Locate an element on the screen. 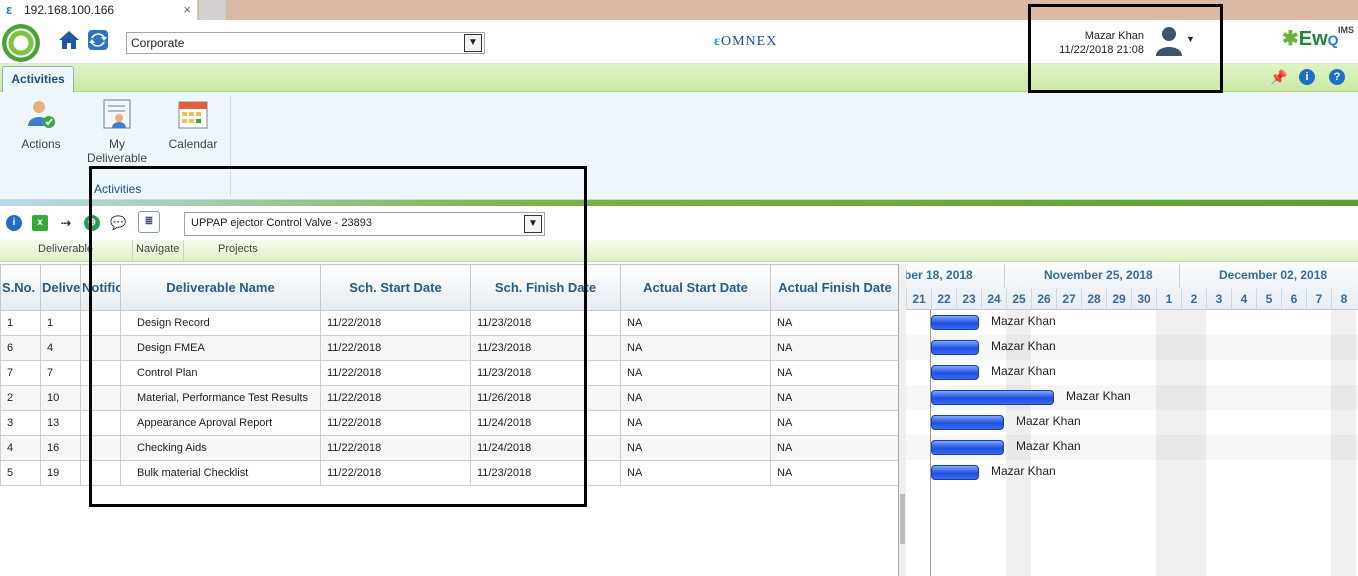  cell-name: Appearance Aproval Report is located at coordinates (220, 423).